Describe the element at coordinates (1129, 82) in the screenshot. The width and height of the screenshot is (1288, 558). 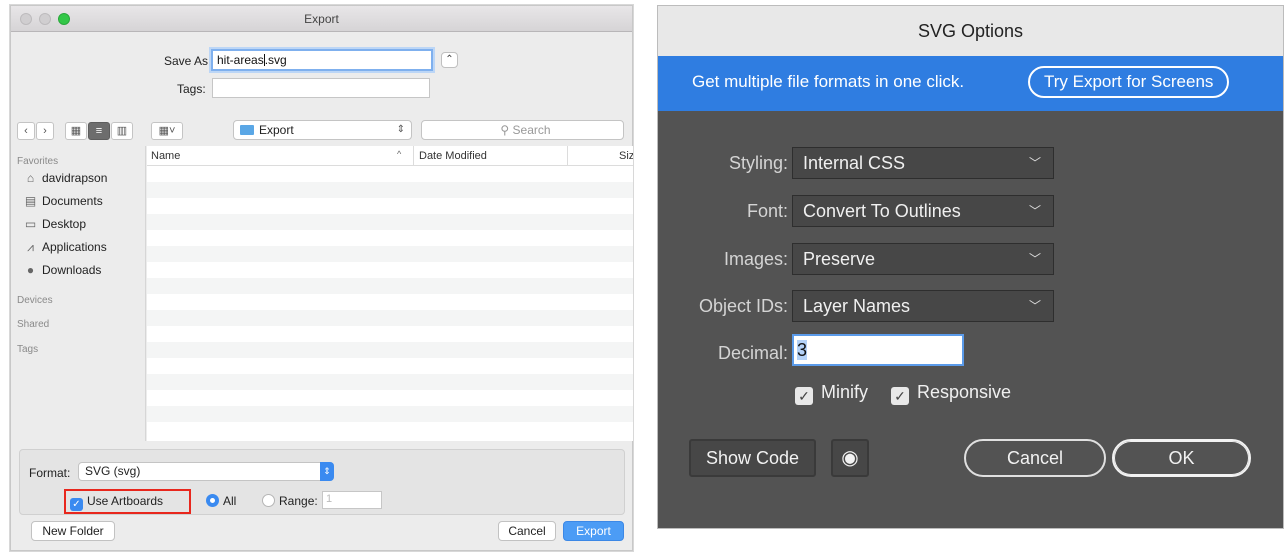
I see `try-export-for-screens-button: Try Export for Screens` at that location.